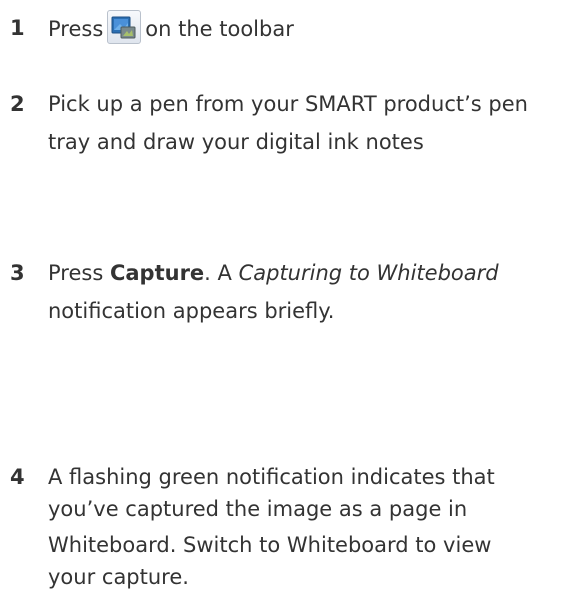  Describe the element at coordinates (118, 577) in the screenshot. I see `step-line: your capture.` at that location.